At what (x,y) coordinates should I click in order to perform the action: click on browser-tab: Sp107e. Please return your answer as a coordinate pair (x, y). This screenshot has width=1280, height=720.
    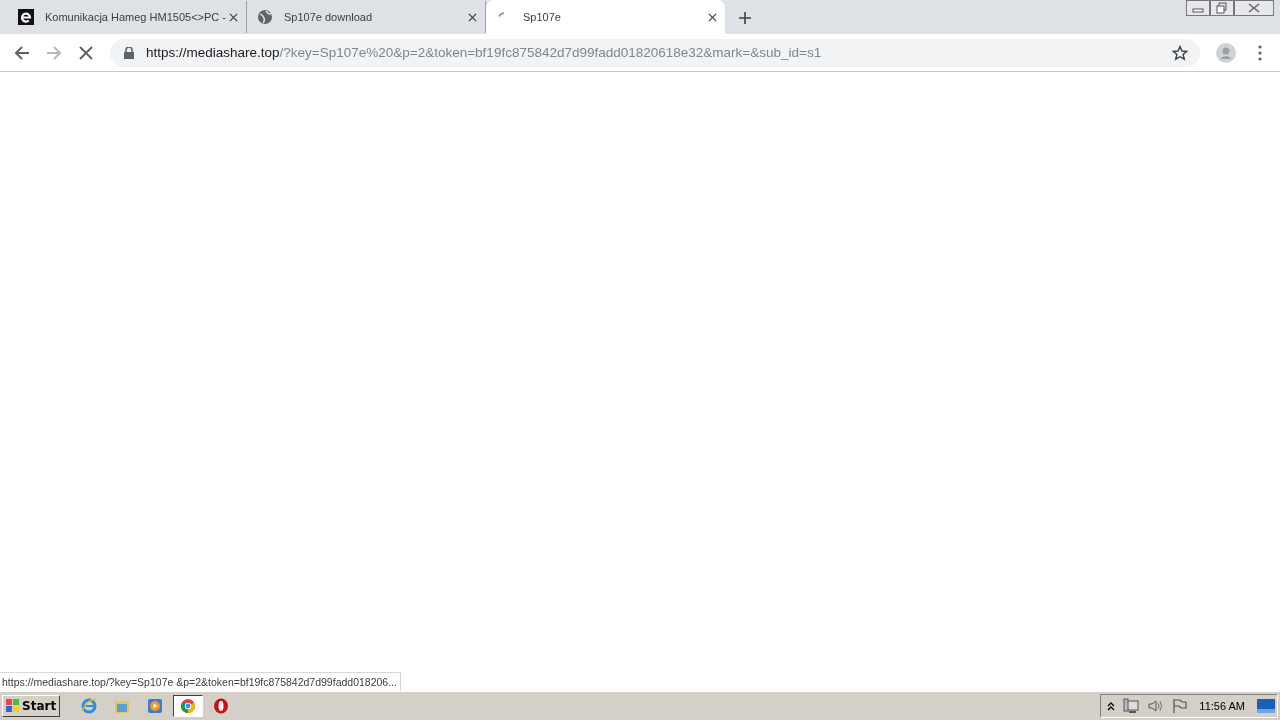
    Looking at the image, I should click on (605, 17).